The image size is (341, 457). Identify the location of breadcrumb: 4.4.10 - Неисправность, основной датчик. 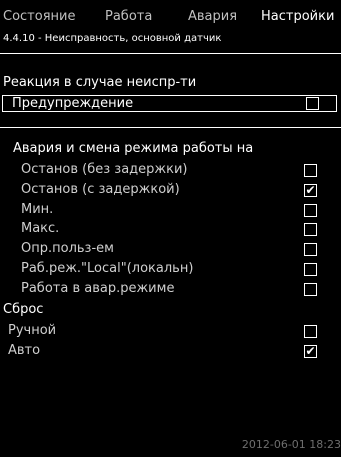
(112, 38).